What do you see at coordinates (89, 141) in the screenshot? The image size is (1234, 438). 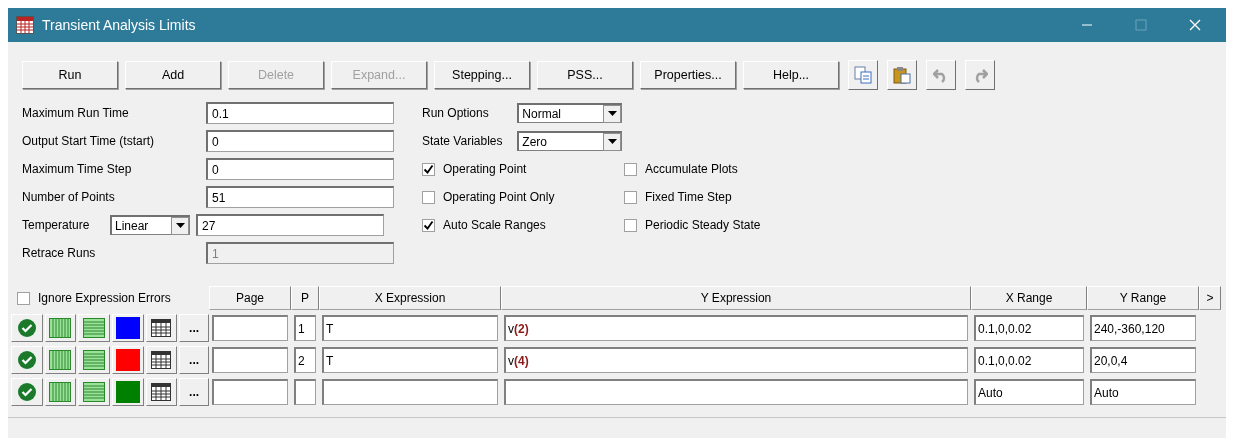 I see `field-label: Output Start Time (tstart)` at bounding box center [89, 141].